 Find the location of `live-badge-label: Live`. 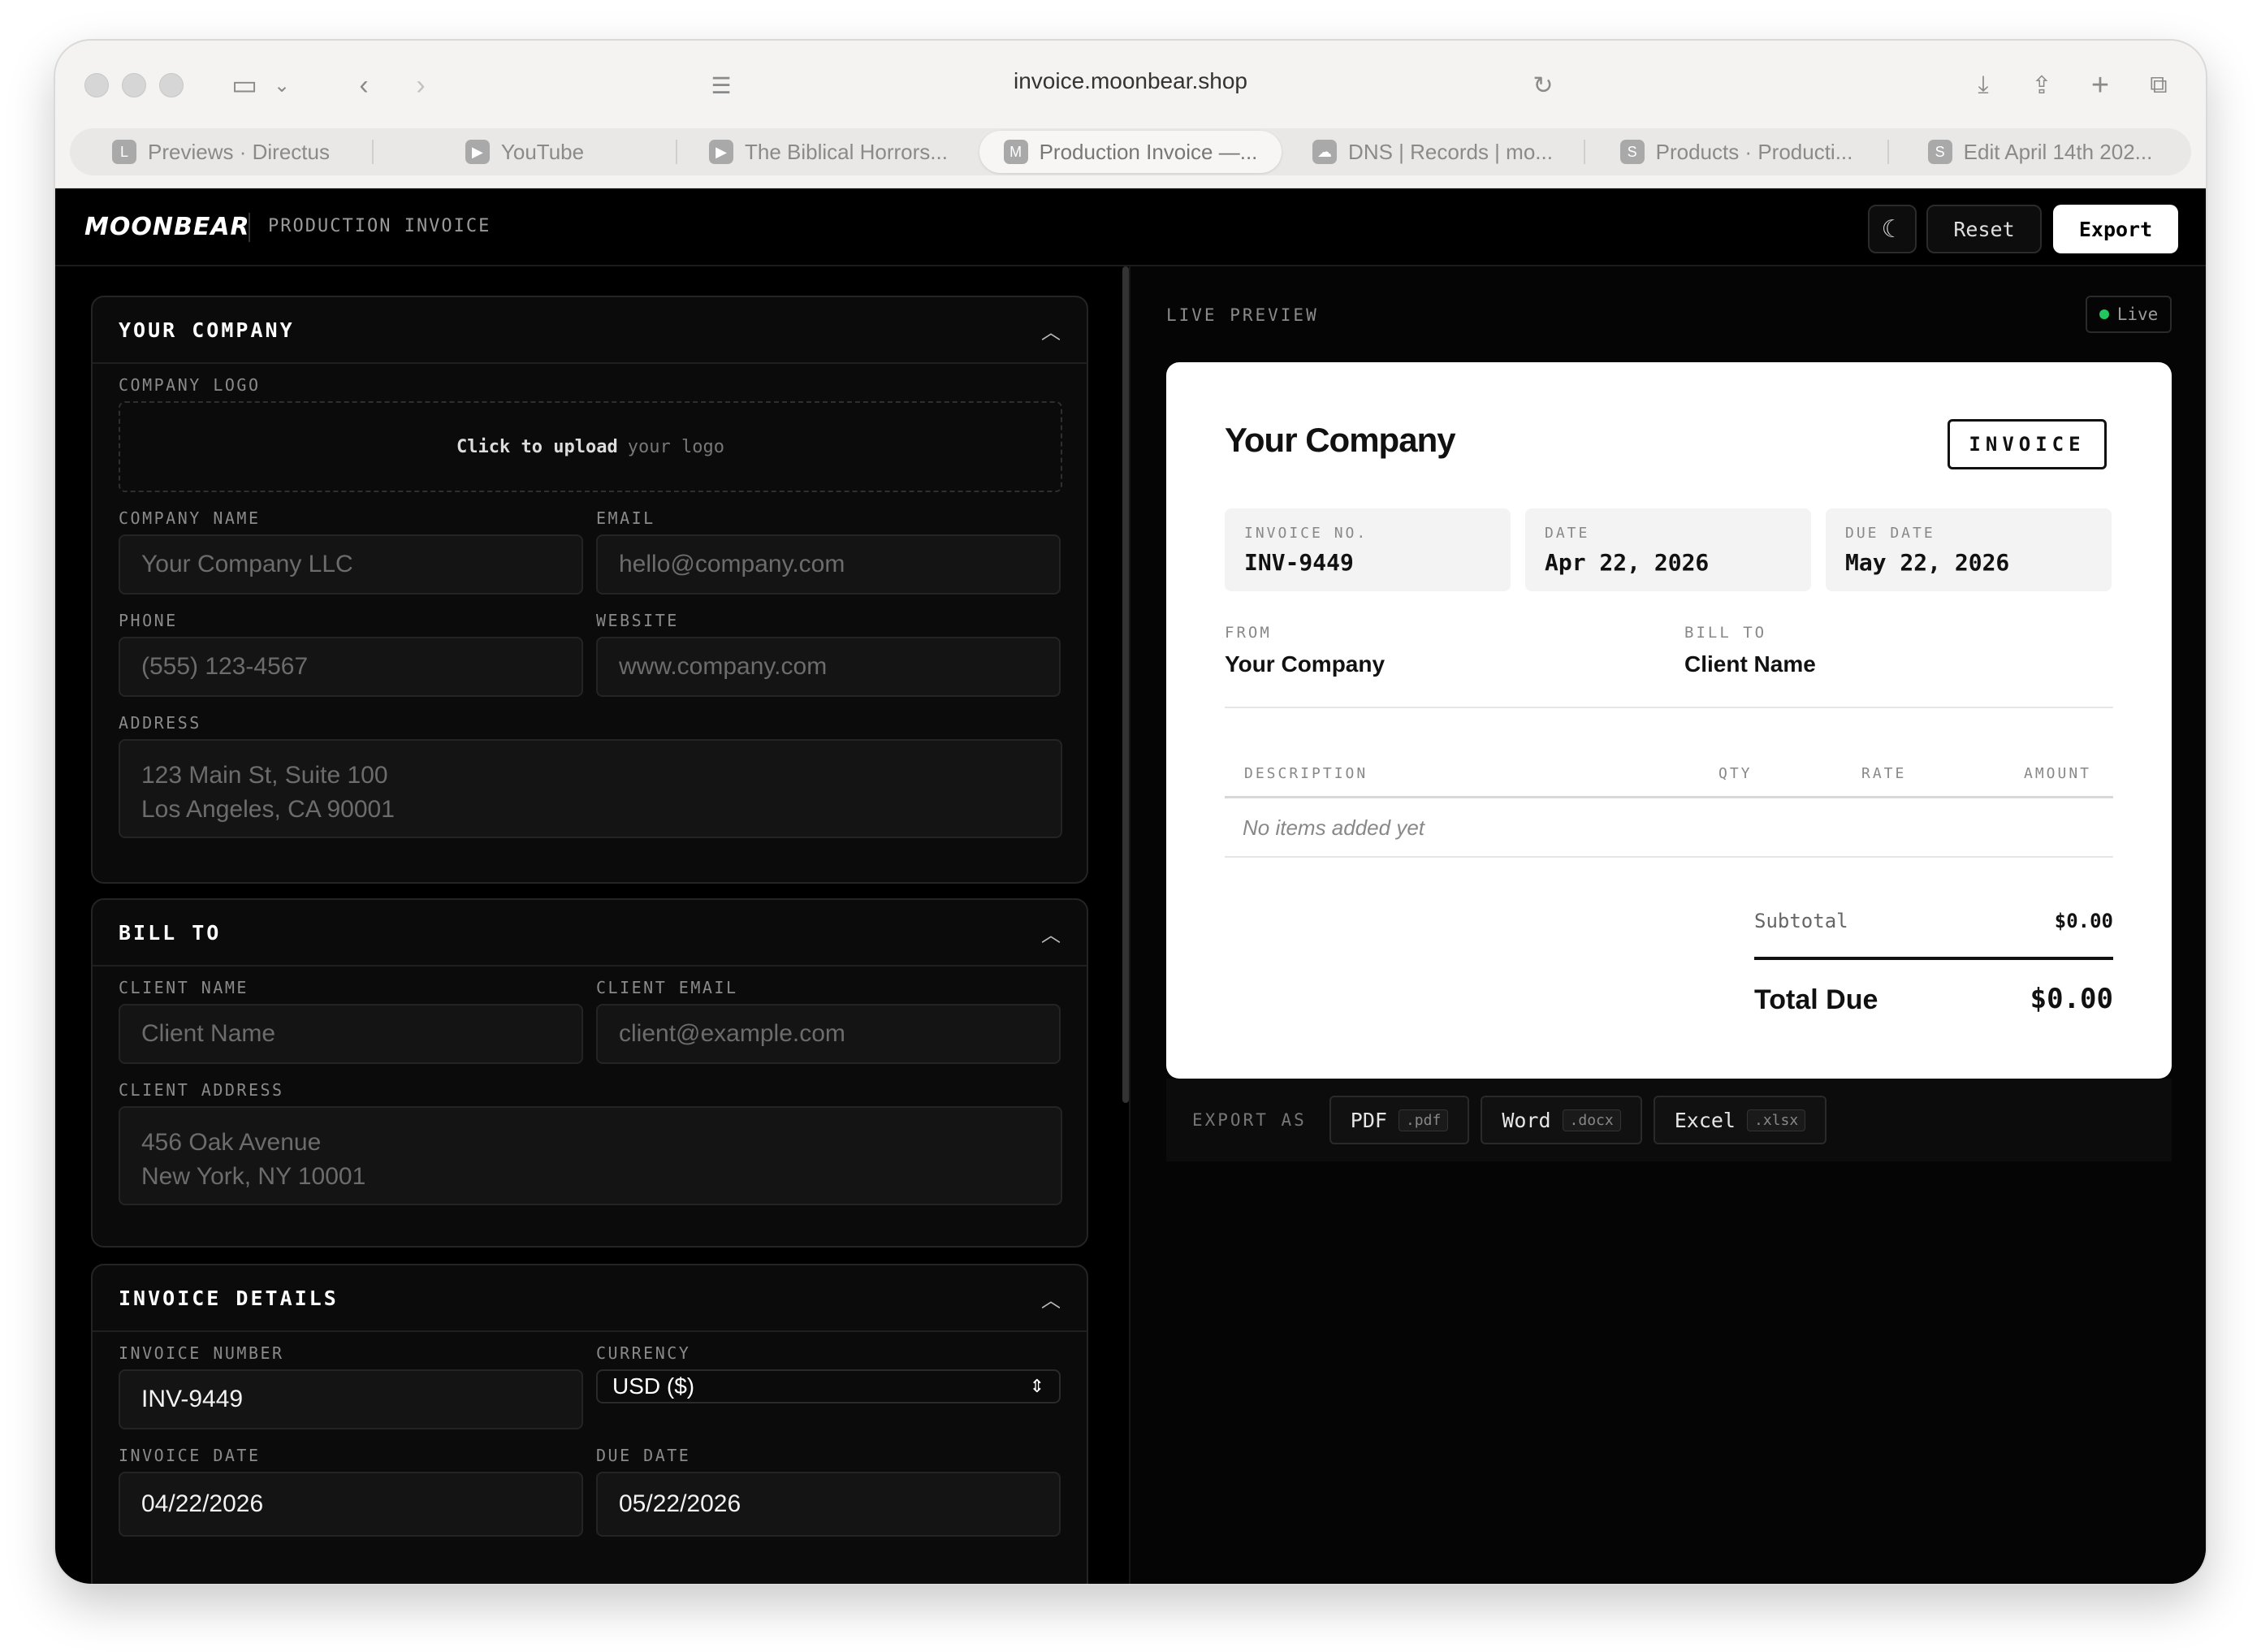

live-badge-label: Live is located at coordinates (2137, 314).